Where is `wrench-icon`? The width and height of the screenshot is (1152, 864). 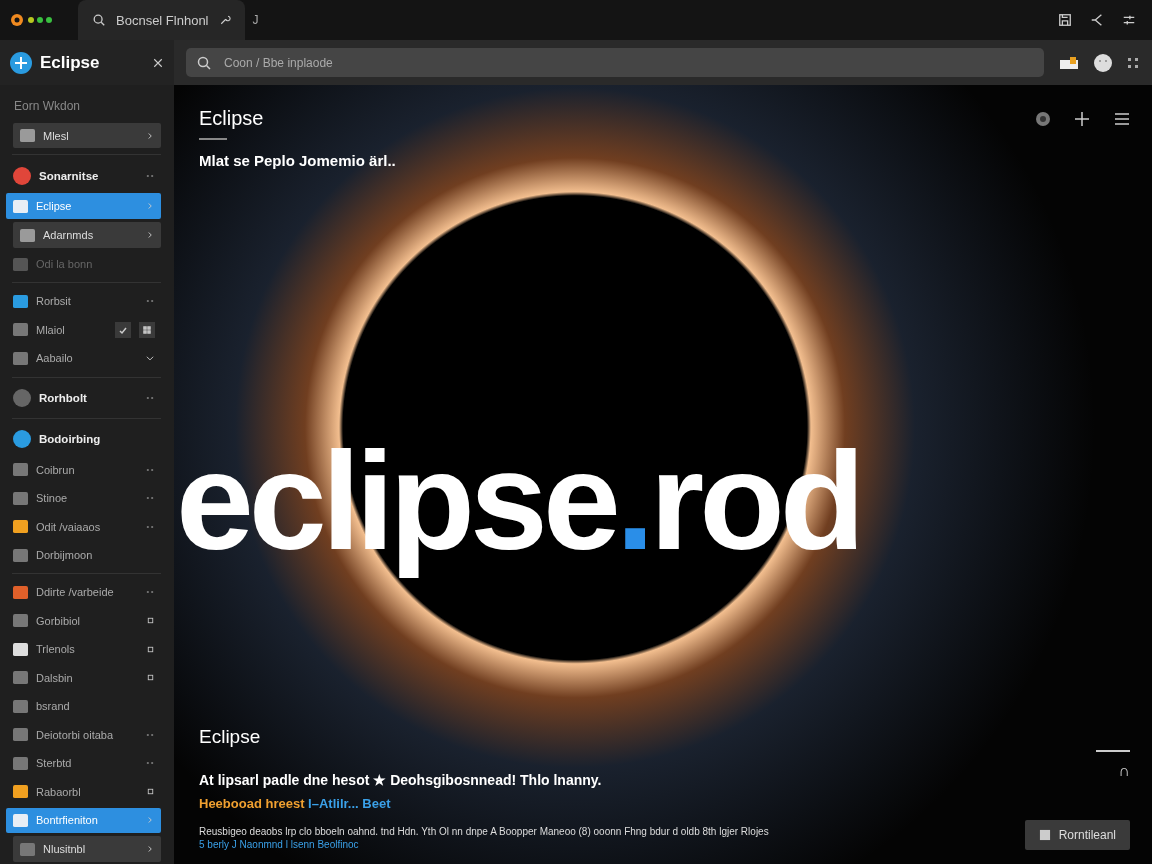 wrench-icon is located at coordinates (224, 20).